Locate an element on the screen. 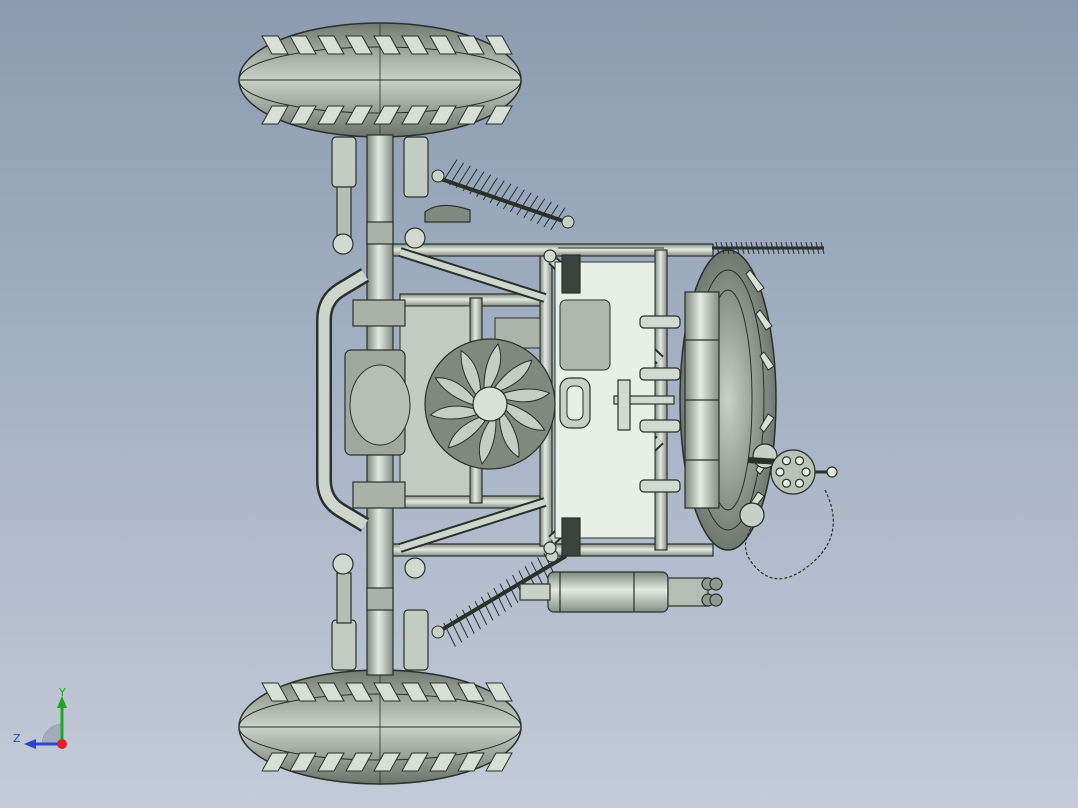 The image size is (1078, 808). orientation-triad: Y Z is located at coordinates (46, 719).